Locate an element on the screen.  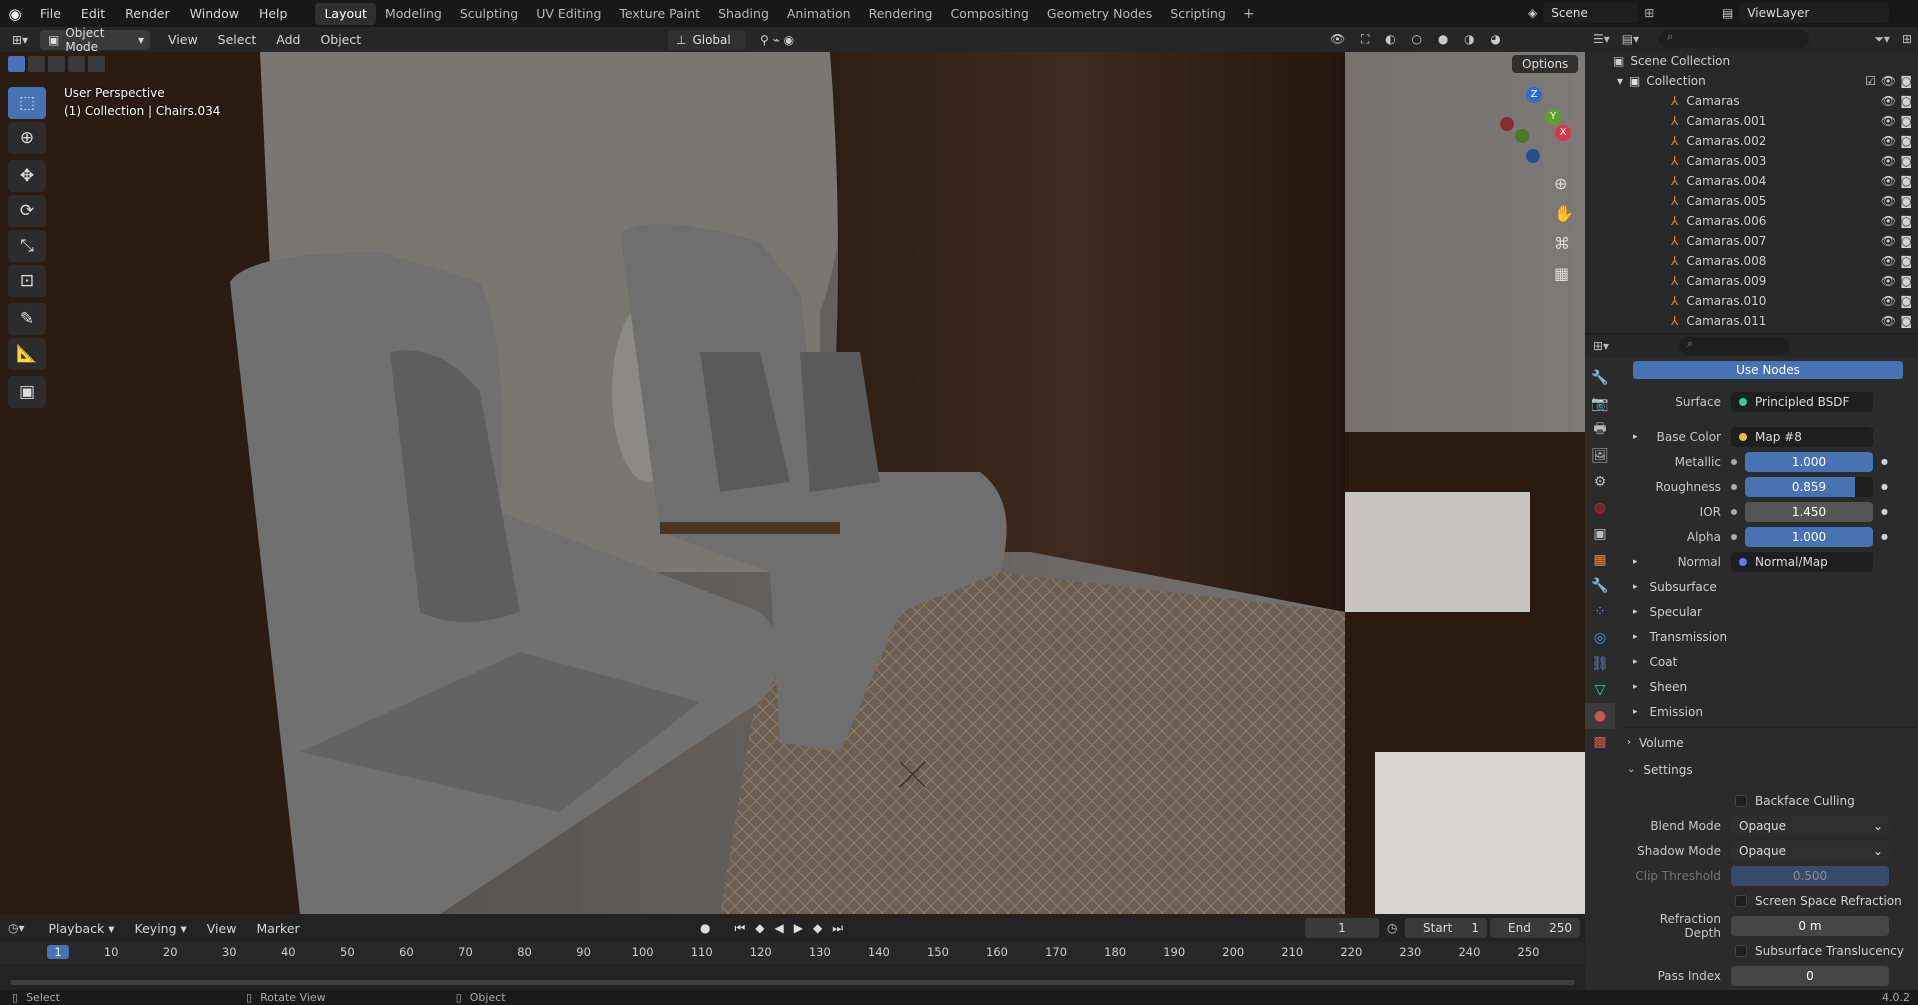
timeline-scrollbar is located at coordinates (792, 982).